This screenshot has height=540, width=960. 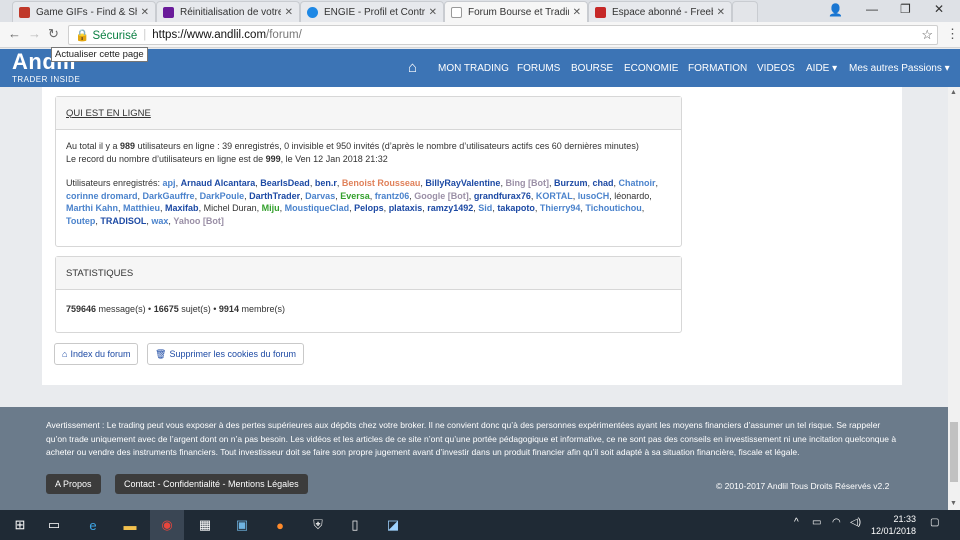 What do you see at coordinates (123, 221) in the screenshot?
I see `user-link: TRADISOL` at bounding box center [123, 221].